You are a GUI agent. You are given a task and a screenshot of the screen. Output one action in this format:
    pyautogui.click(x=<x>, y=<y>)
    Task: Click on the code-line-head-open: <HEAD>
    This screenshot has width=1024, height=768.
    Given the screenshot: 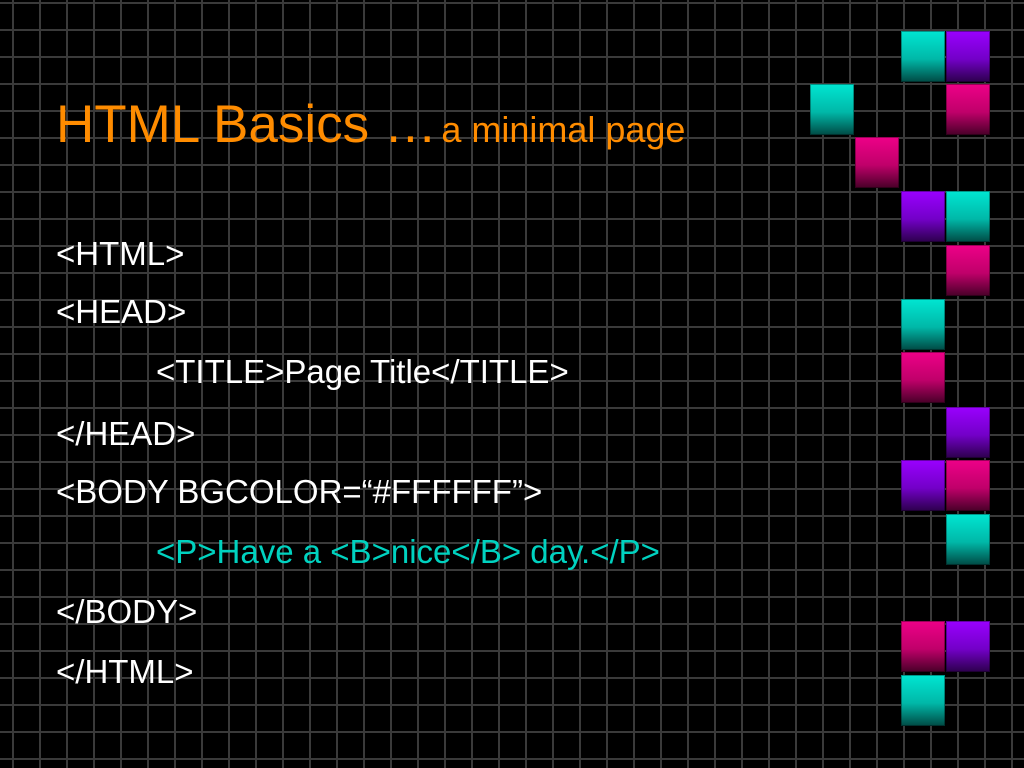 What is the action you would take?
    pyautogui.click(x=121, y=311)
    